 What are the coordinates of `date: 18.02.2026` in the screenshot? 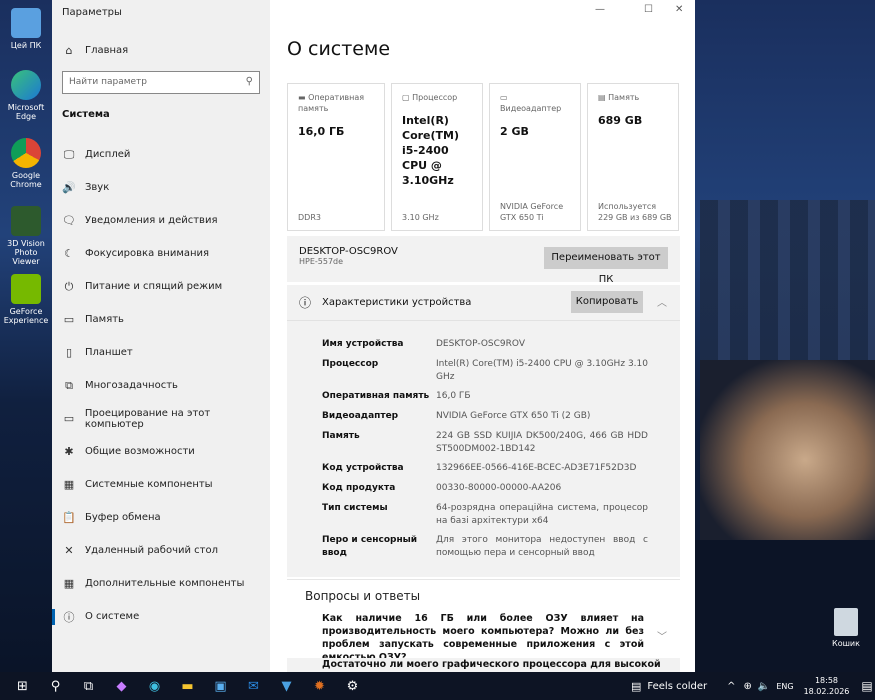 It's located at (826, 691).